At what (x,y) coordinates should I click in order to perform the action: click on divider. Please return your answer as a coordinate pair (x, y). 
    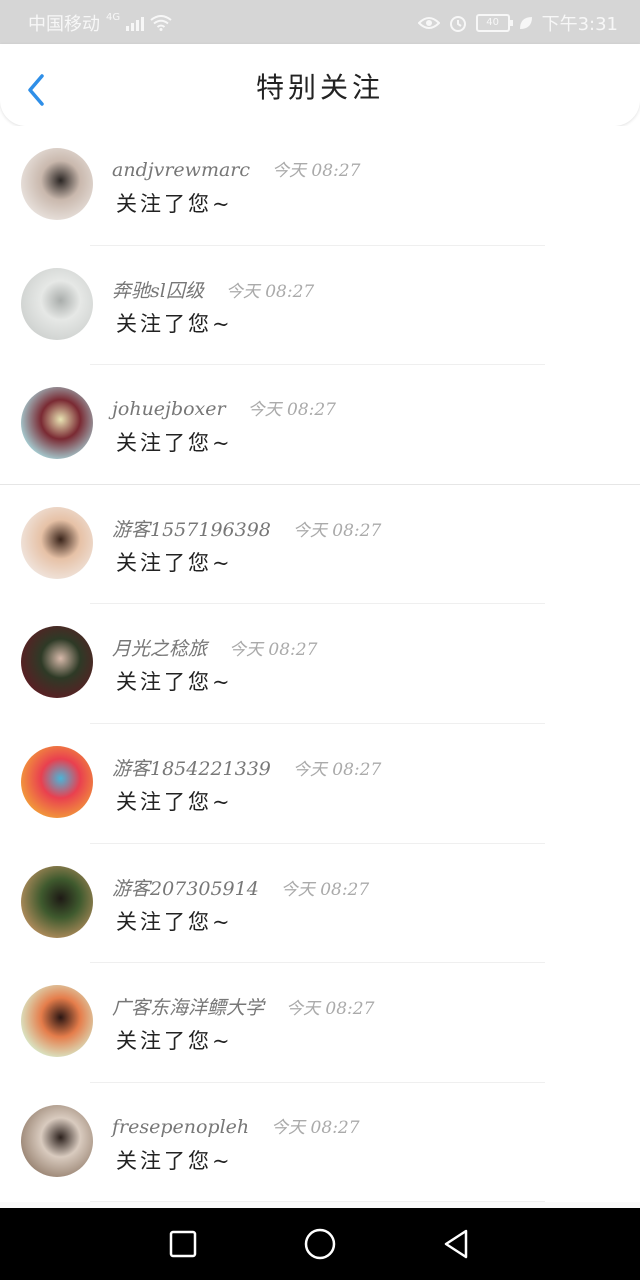
    Looking at the image, I should click on (317, 1202).